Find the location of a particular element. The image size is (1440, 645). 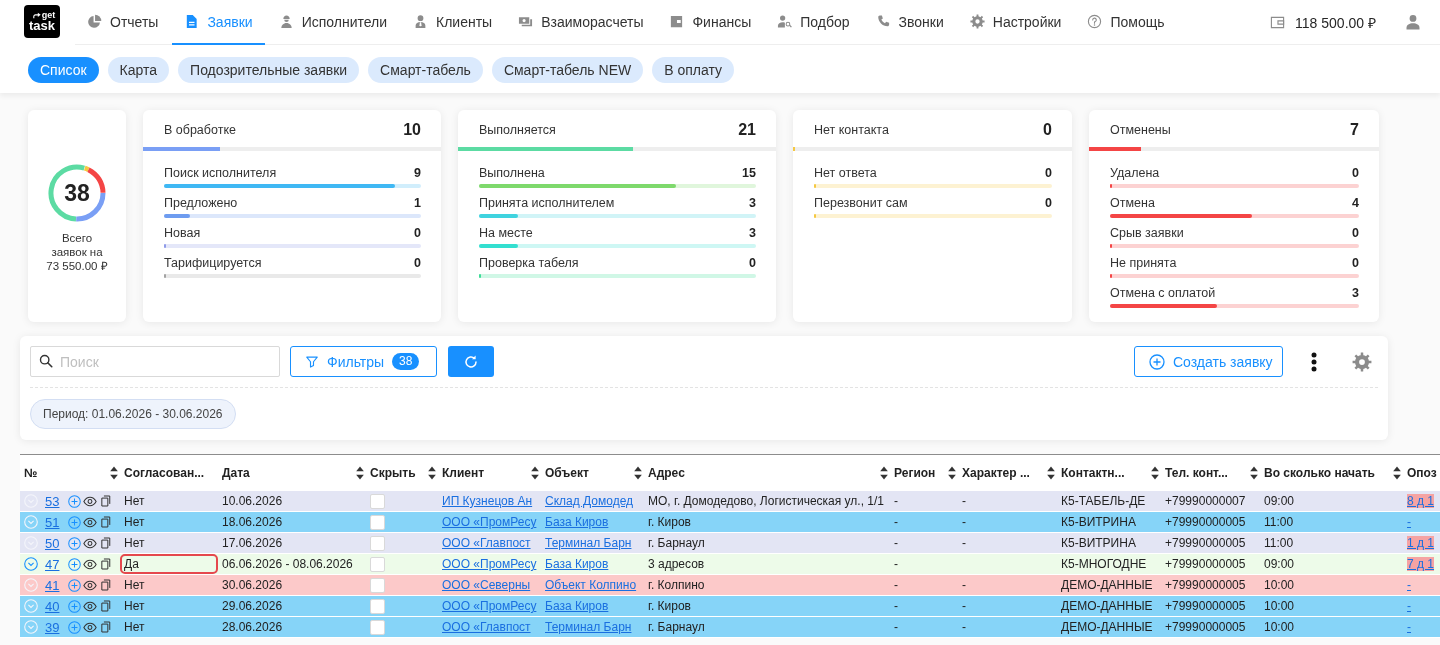

phone-icon is located at coordinates (883, 21).